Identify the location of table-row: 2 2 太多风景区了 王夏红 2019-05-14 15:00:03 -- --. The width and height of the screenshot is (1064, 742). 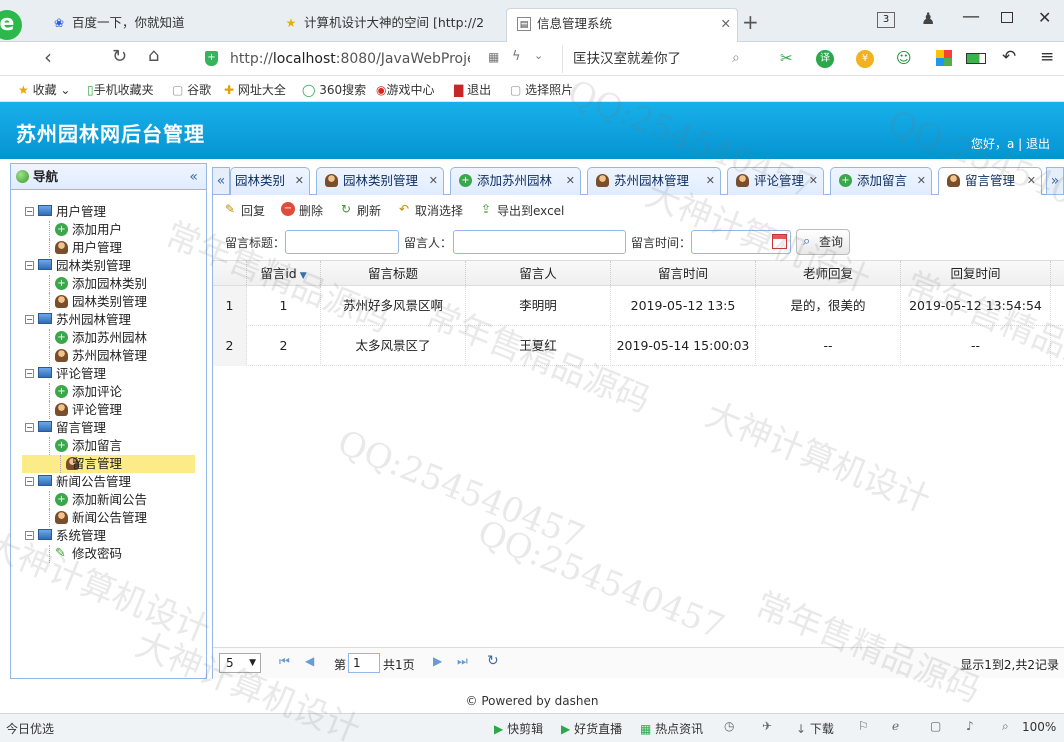
(638, 346).